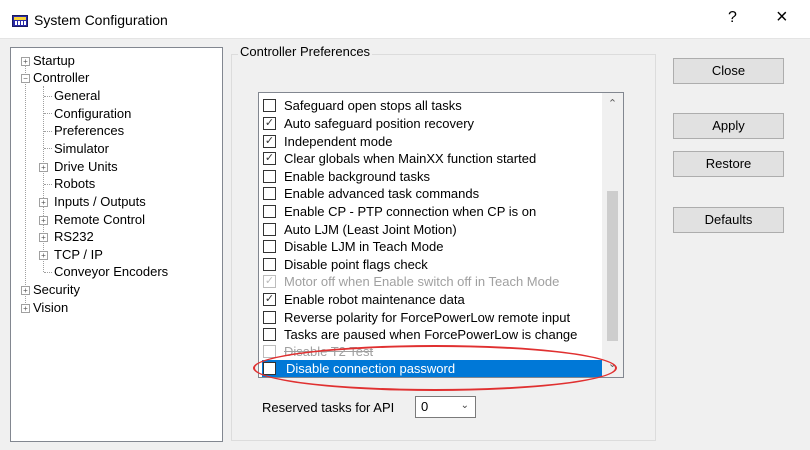 The height and width of the screenshot is (450, 810). Describe the element at coordinates (305, 51) in the screenshot. I see `group-title: Controller Preferences` at that location.